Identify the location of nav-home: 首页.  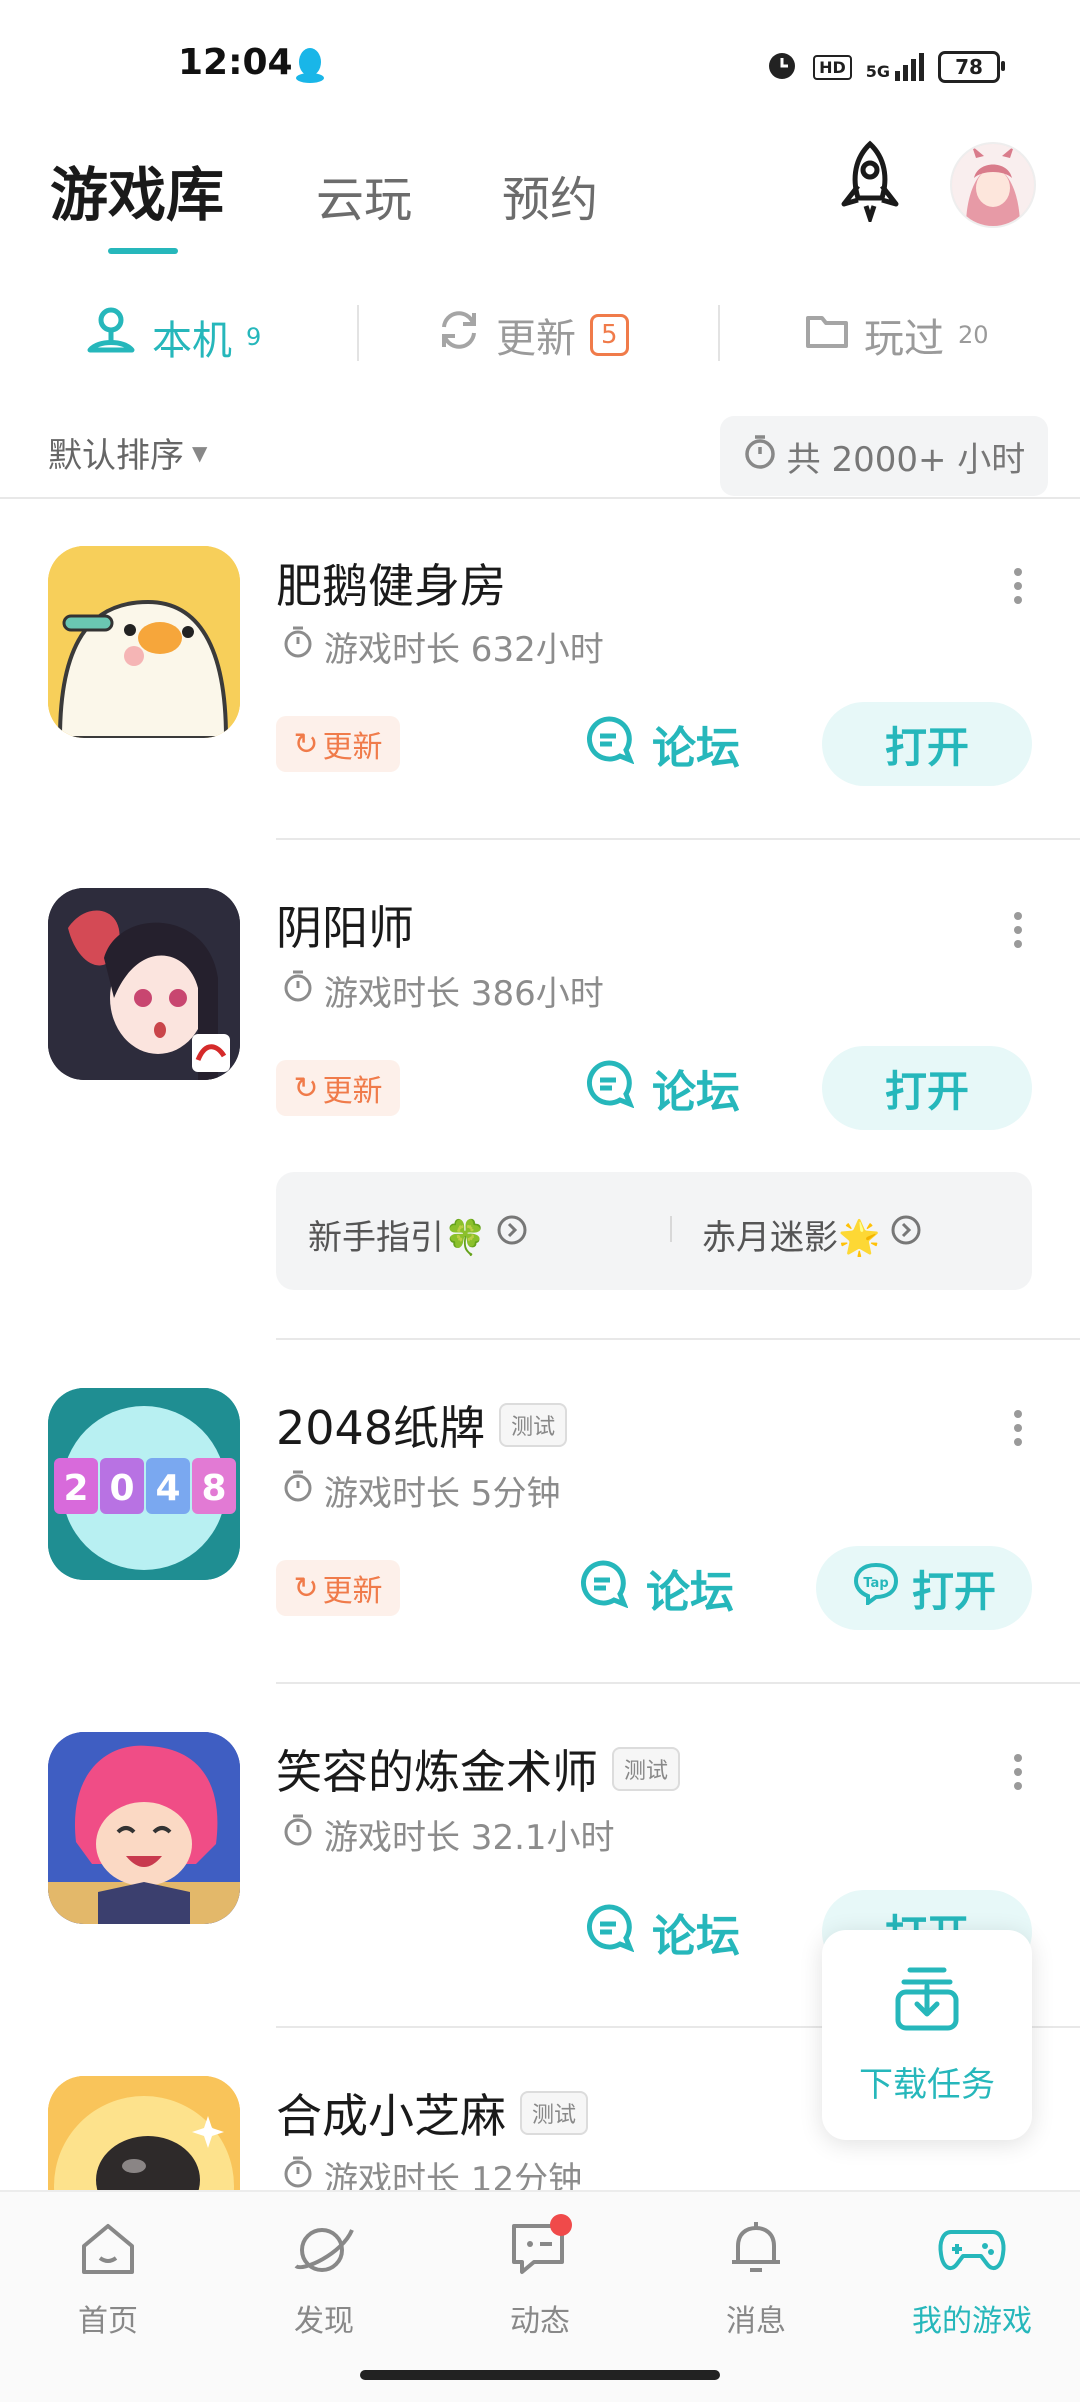
(108, 2279).